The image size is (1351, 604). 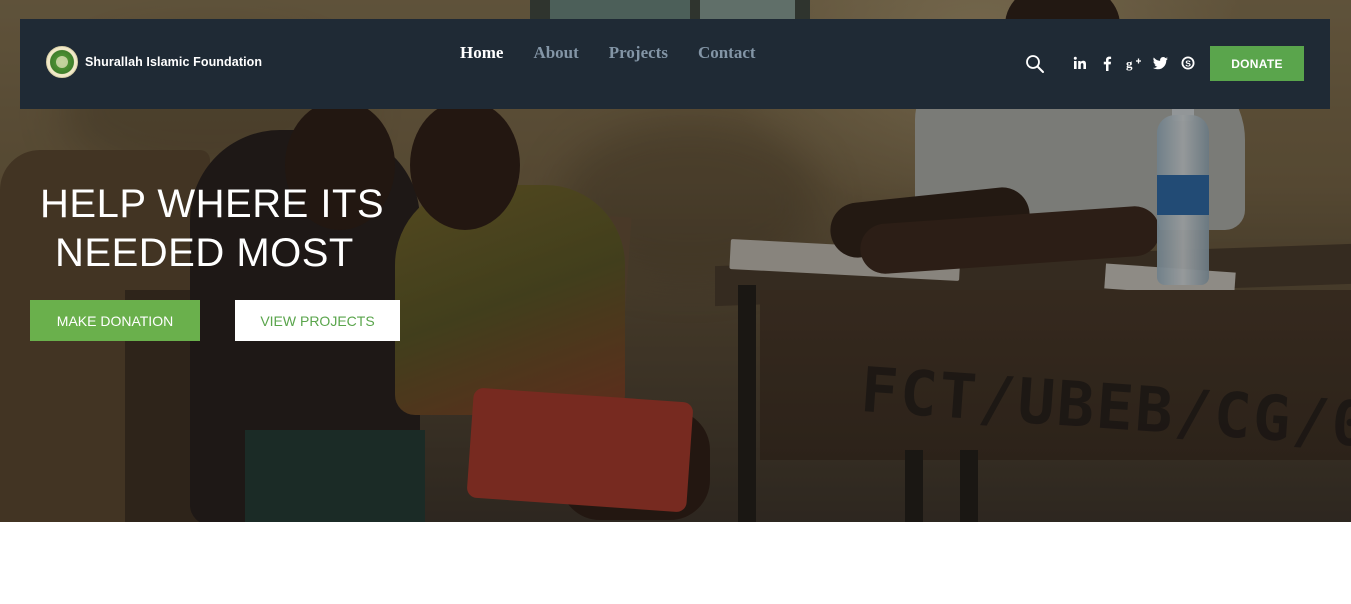 What do you see at coordinates (675, 563) in the screenshot?
I see `content-section` at bounding box center [675, 563].